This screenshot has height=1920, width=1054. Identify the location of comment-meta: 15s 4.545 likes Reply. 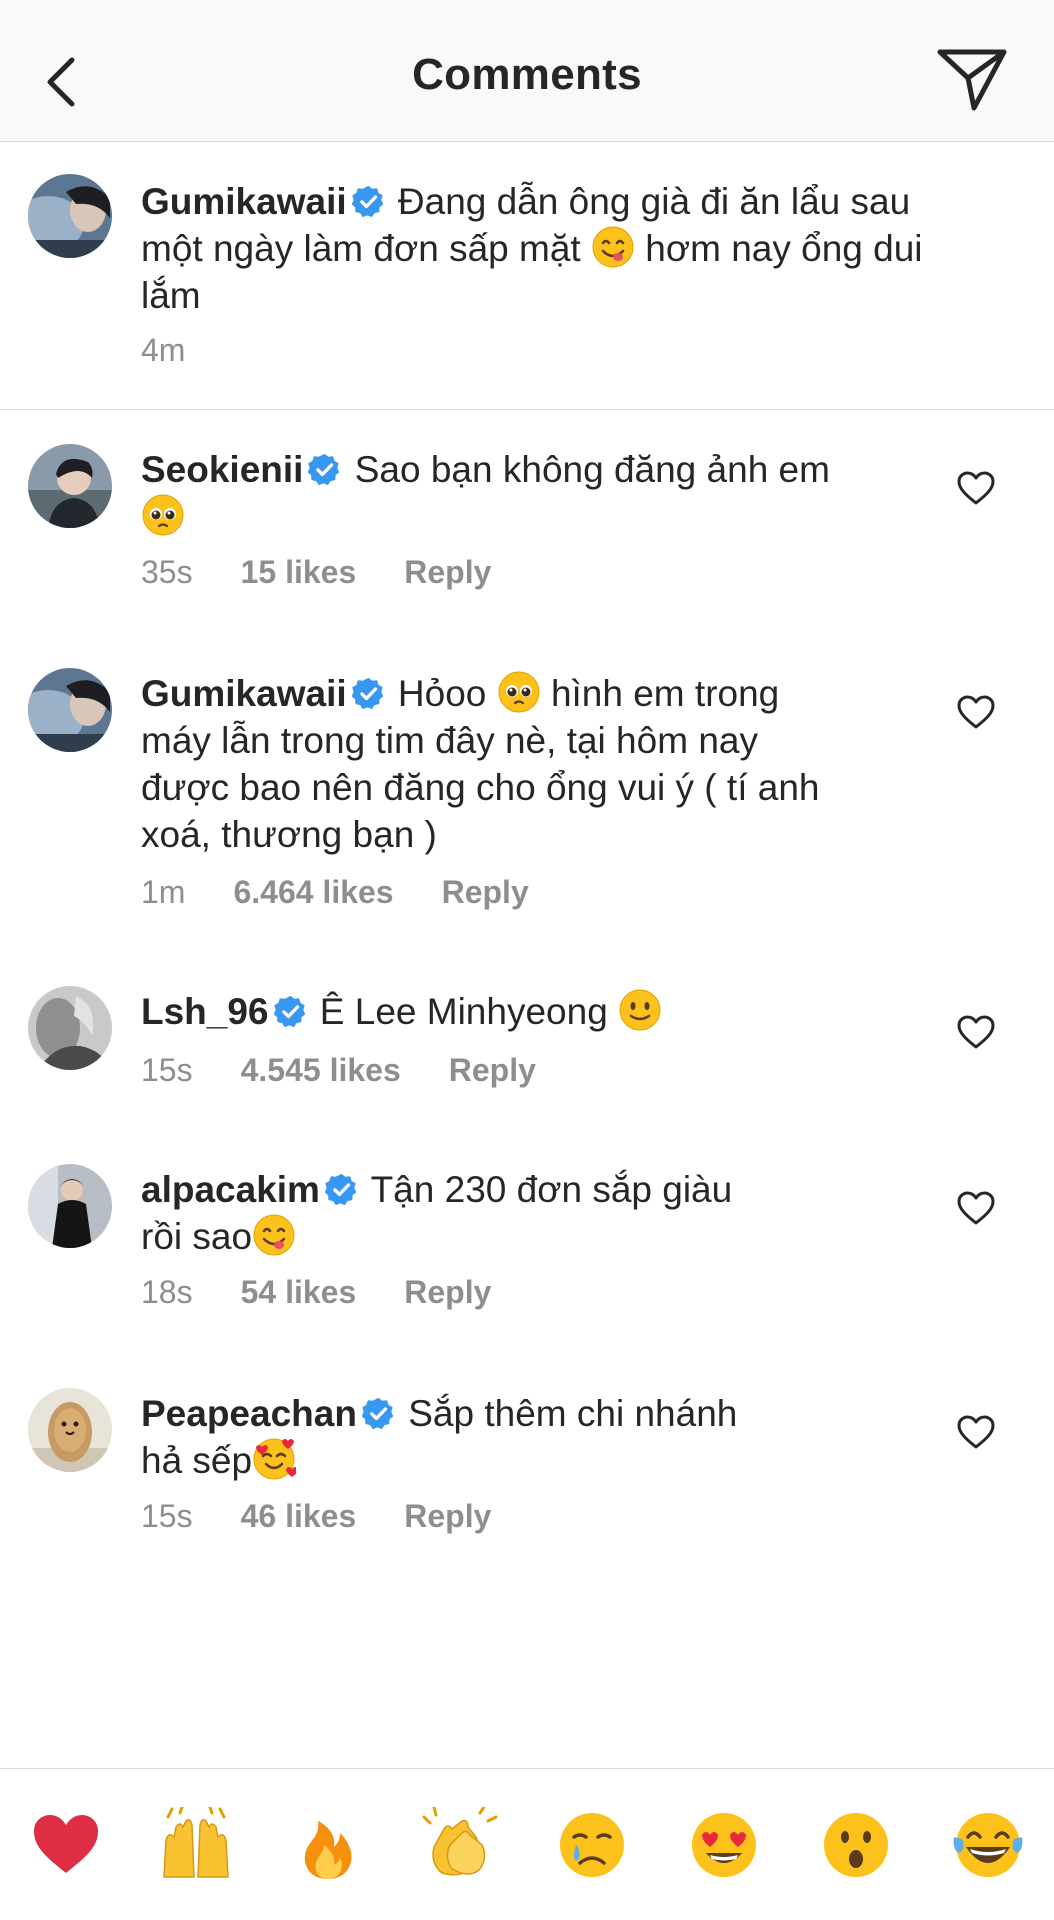
(362, 1070).